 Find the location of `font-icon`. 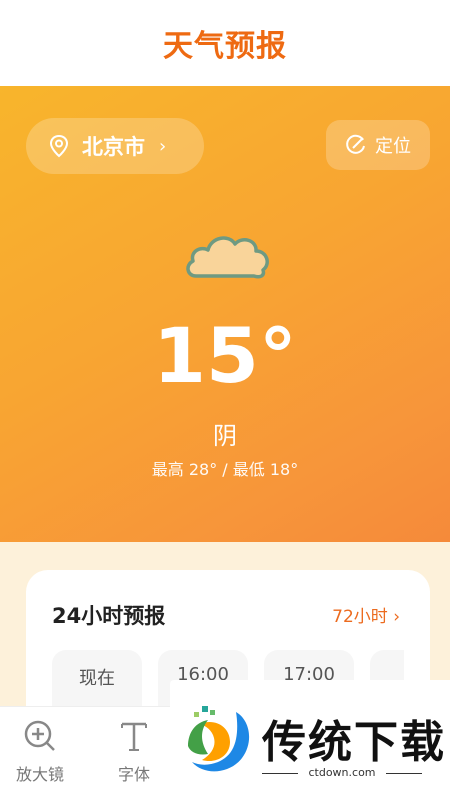

font-icon is located at coordinates (134, 736).